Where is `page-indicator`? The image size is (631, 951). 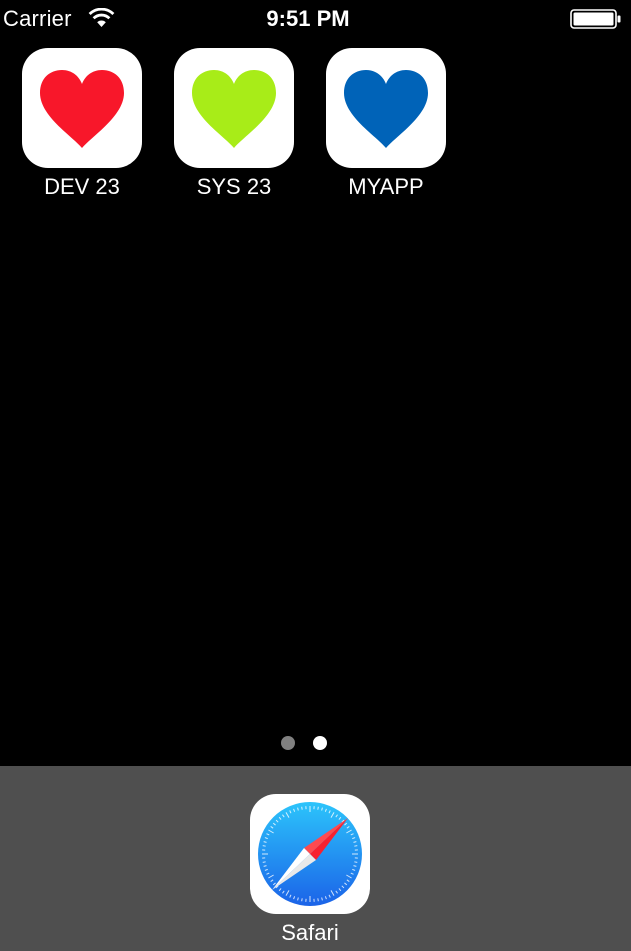 page-indicator is located at coordinates (315, 743).